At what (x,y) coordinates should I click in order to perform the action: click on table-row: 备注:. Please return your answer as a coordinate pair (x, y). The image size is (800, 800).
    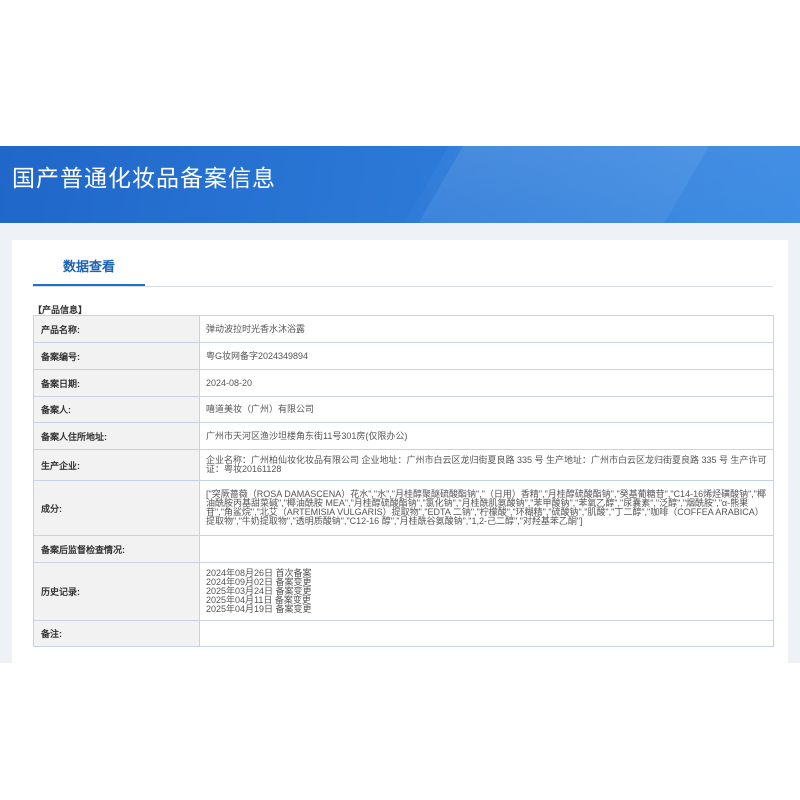
    Looking at the image, I should click on (403, 633).